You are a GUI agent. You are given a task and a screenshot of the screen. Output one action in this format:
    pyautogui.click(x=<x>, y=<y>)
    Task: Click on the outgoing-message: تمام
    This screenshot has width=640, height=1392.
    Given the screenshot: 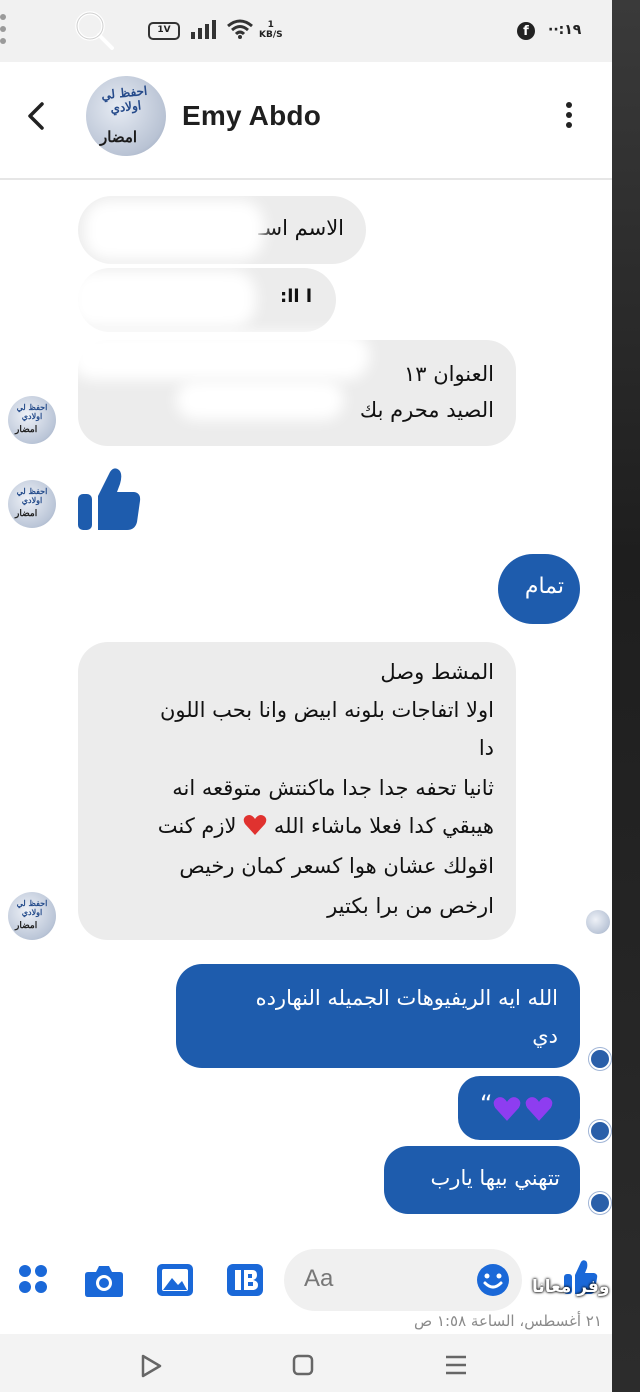 What is the action you would take?
    pyautogui.click(x=539, y=589)
    